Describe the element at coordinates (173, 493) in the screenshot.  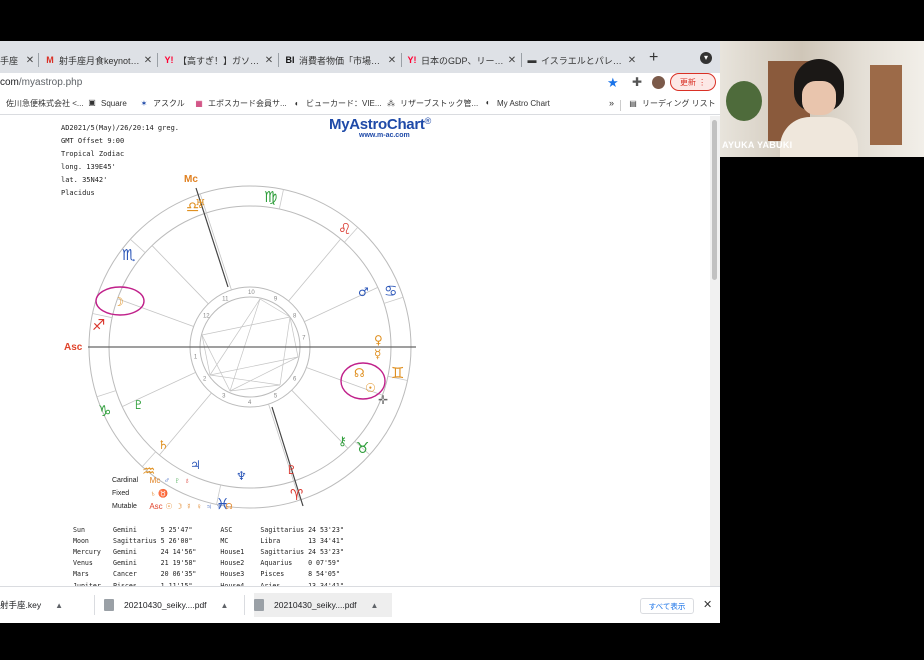
I see `legend-row-fixed: Fixed ♄ ♉` at that location.